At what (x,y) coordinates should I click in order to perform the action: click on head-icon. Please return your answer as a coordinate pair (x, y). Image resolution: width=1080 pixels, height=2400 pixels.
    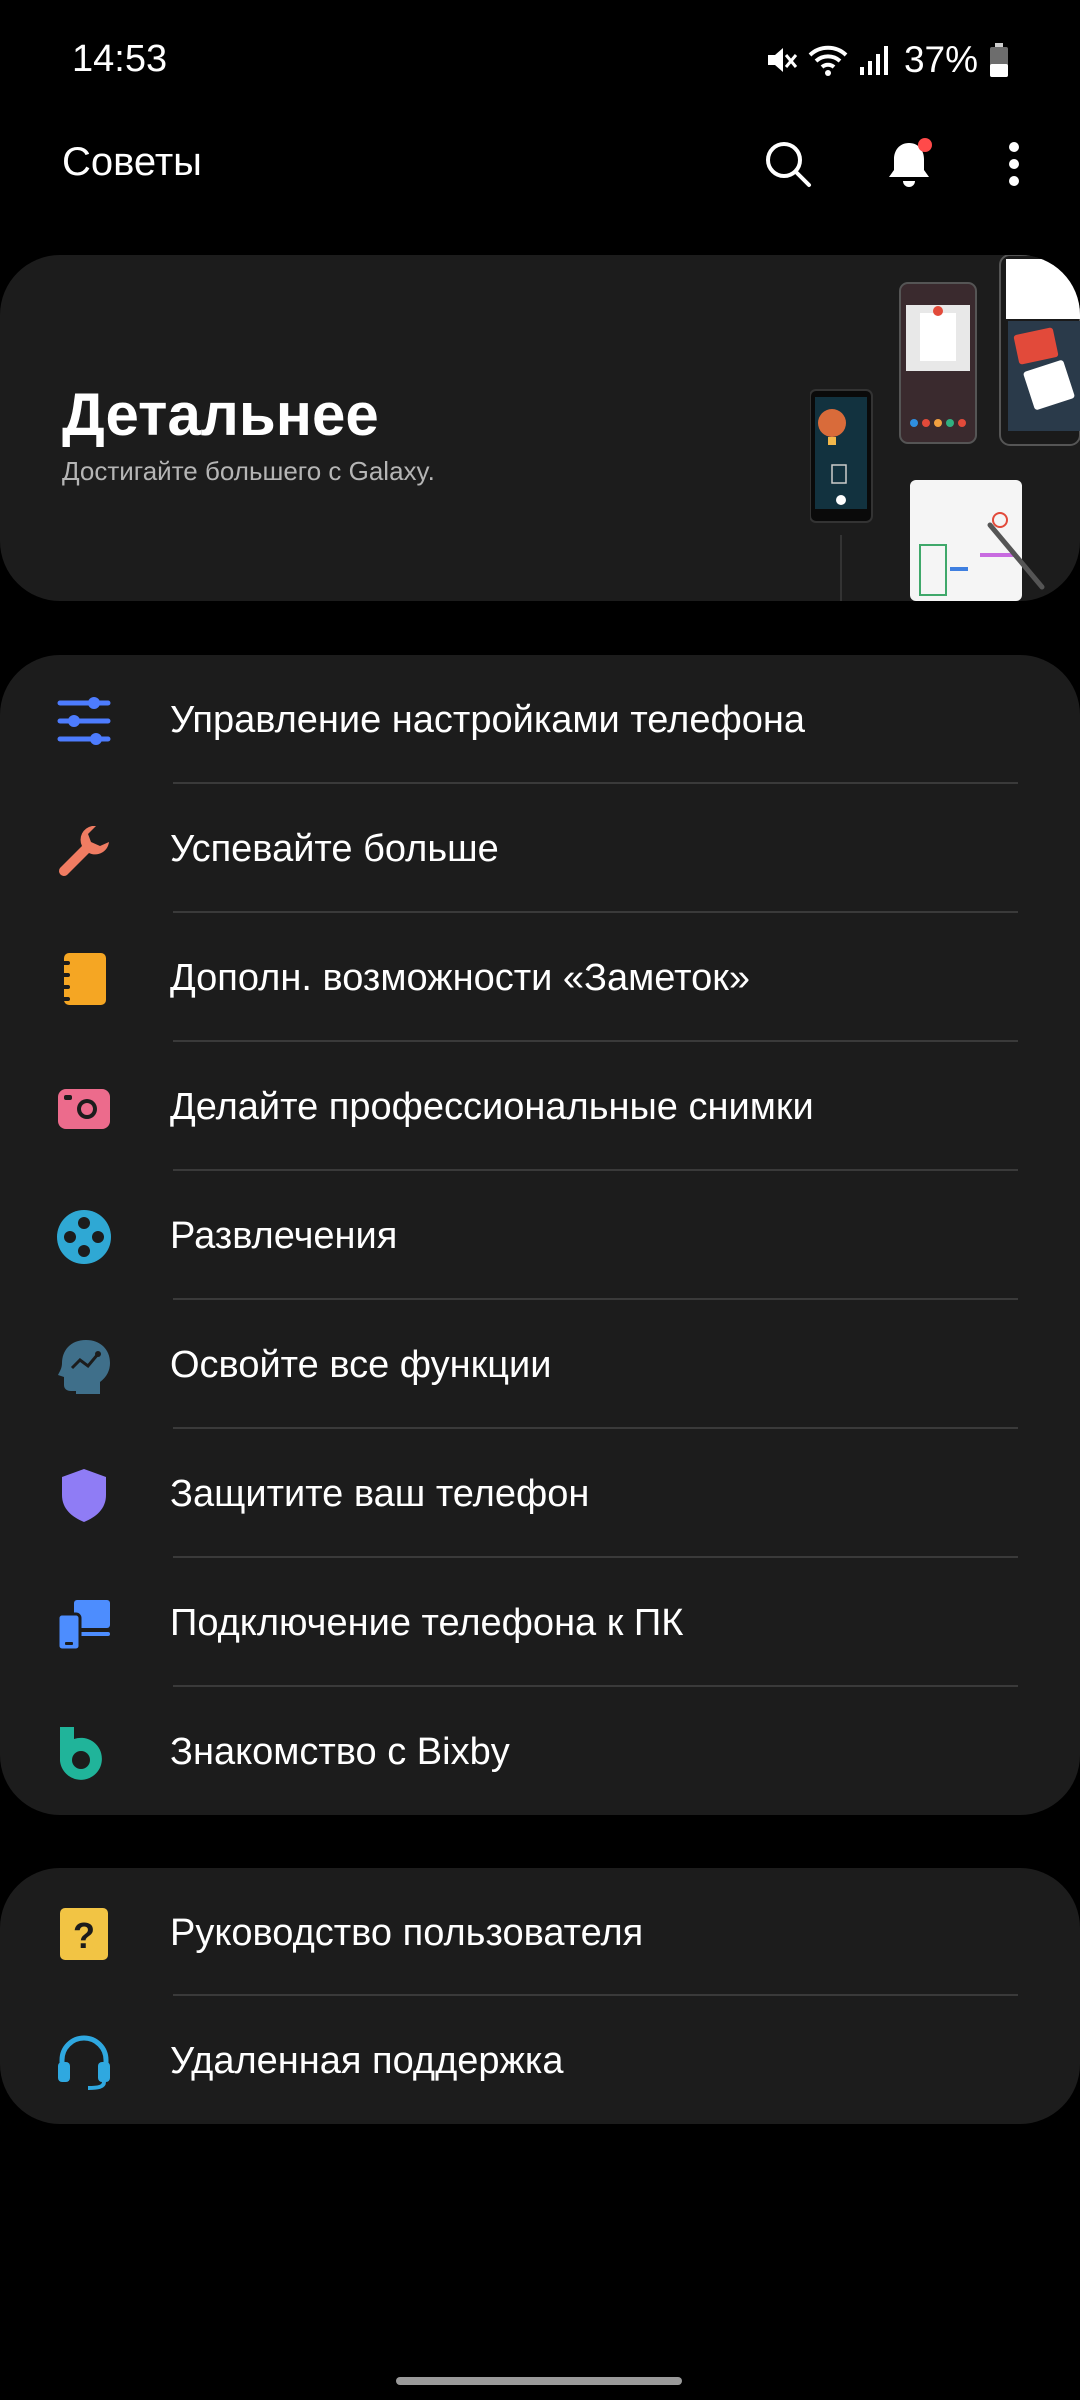
    Looking at the image, I should click on (84, 1366).